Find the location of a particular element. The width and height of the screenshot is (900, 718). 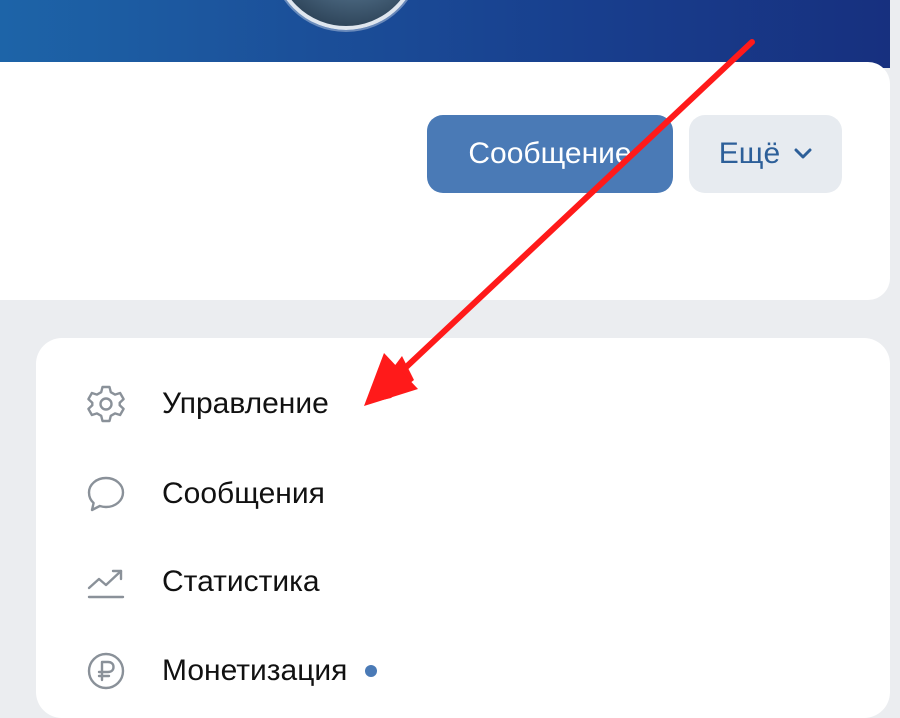

new-feature-dot is located at coordinates (371, 671).